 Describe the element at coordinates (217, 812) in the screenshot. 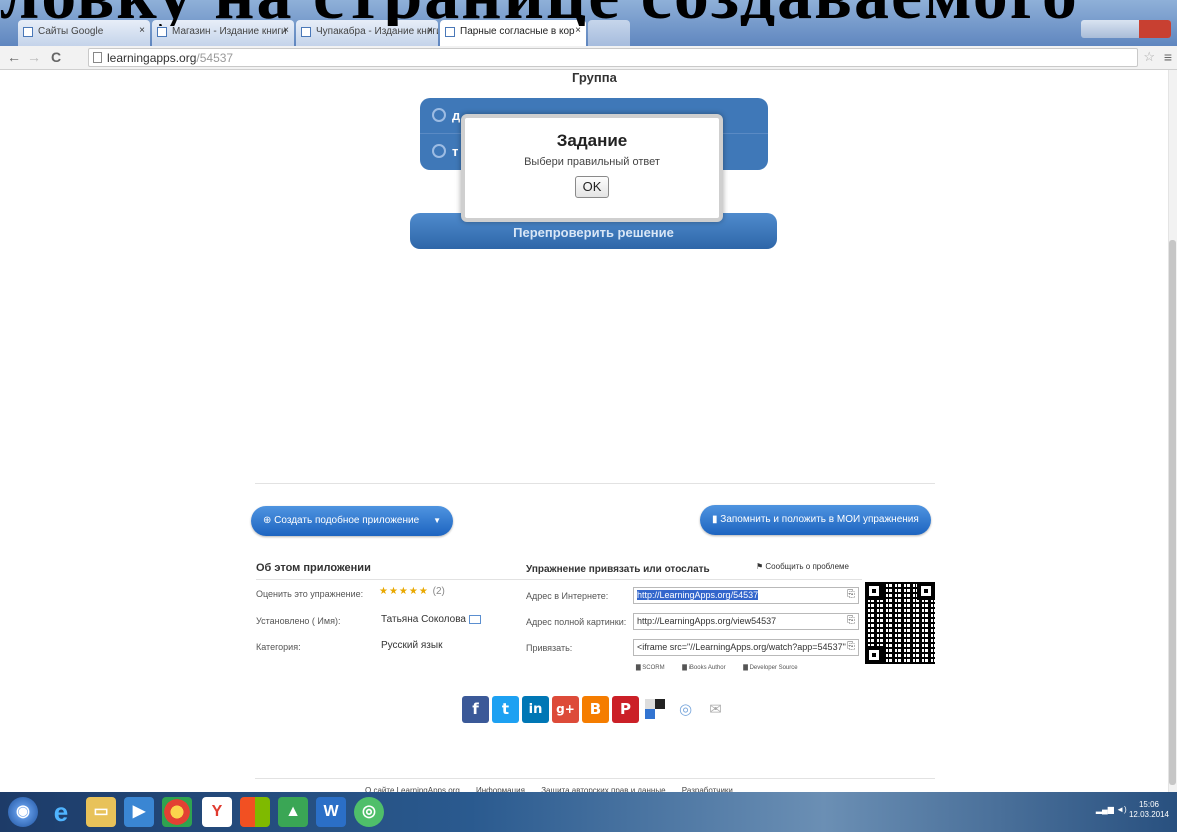

I see `yandex-icon: Y` at that location.